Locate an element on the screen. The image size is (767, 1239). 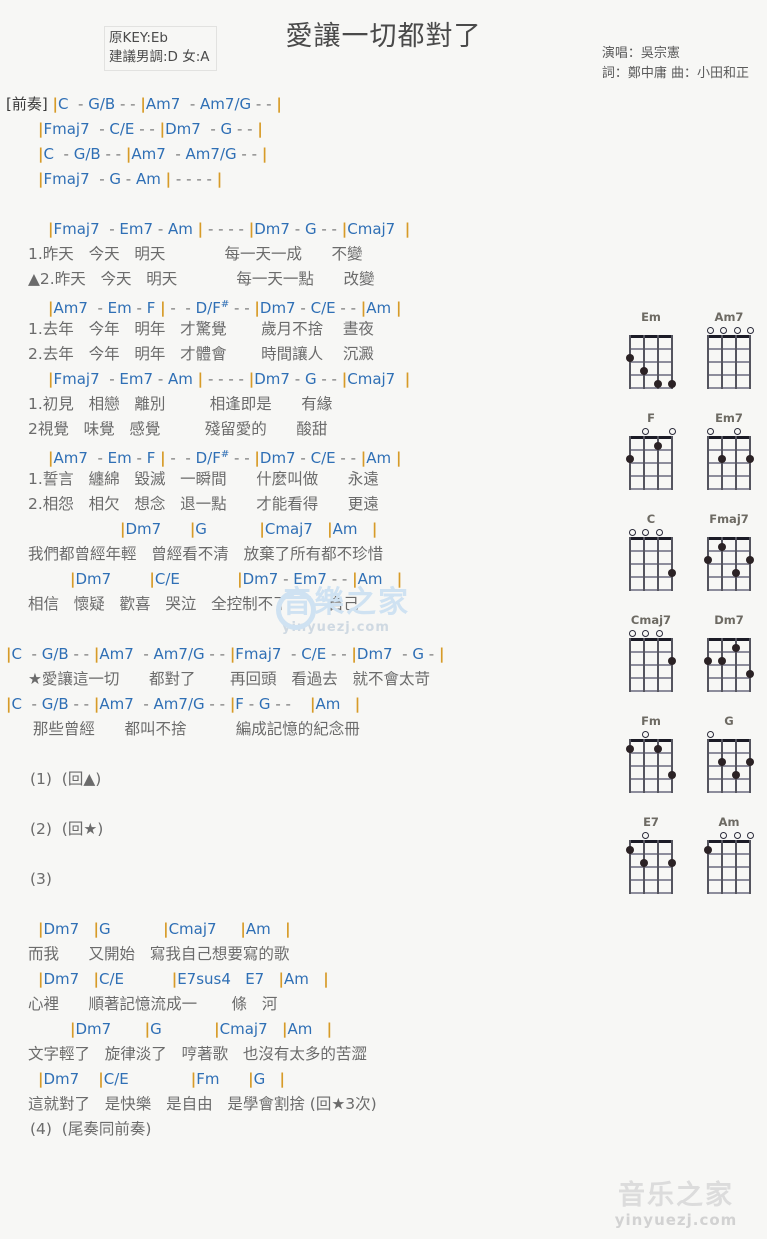
lyric-line: 1.初見 相戀 離別 相逢即是 有緣 is located at coordinates (180, 404).